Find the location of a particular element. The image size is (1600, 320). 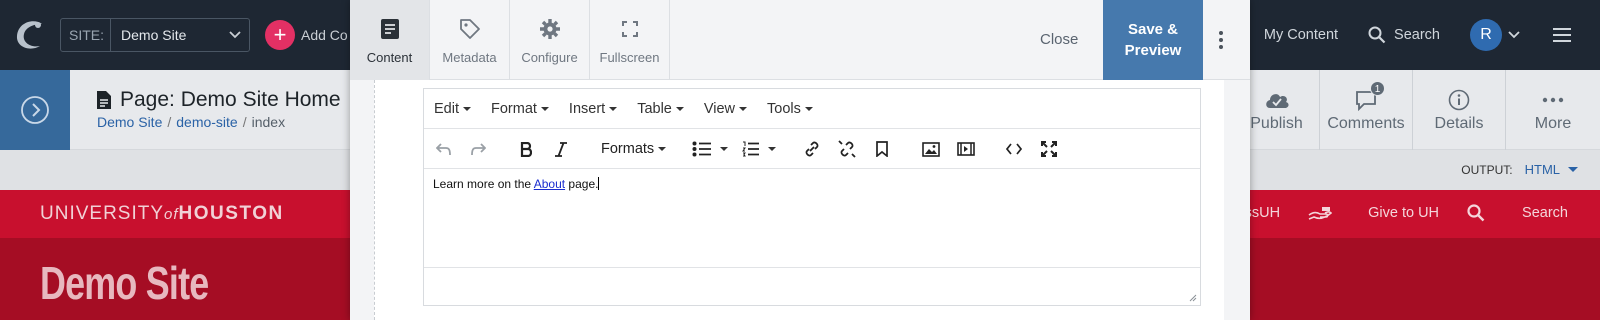

user-menu: R is located at coordinates (1495, 35).